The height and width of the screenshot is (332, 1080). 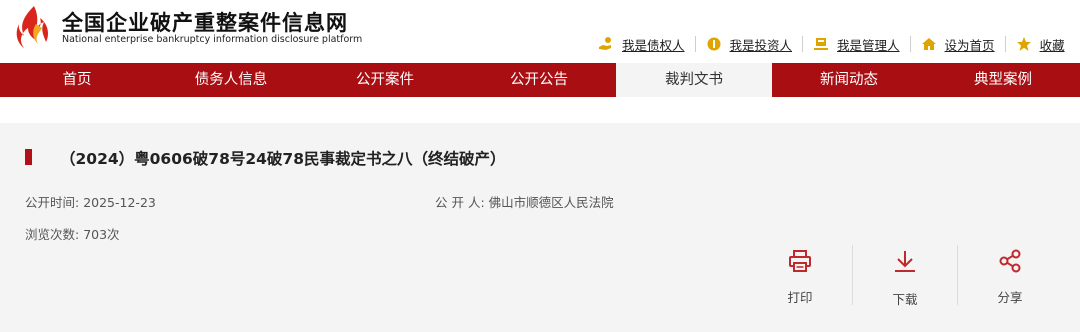 What do you see at coordinates (1024, 44) in the screenshot?
I see `star-icon` at bounding box center [1024, 44].